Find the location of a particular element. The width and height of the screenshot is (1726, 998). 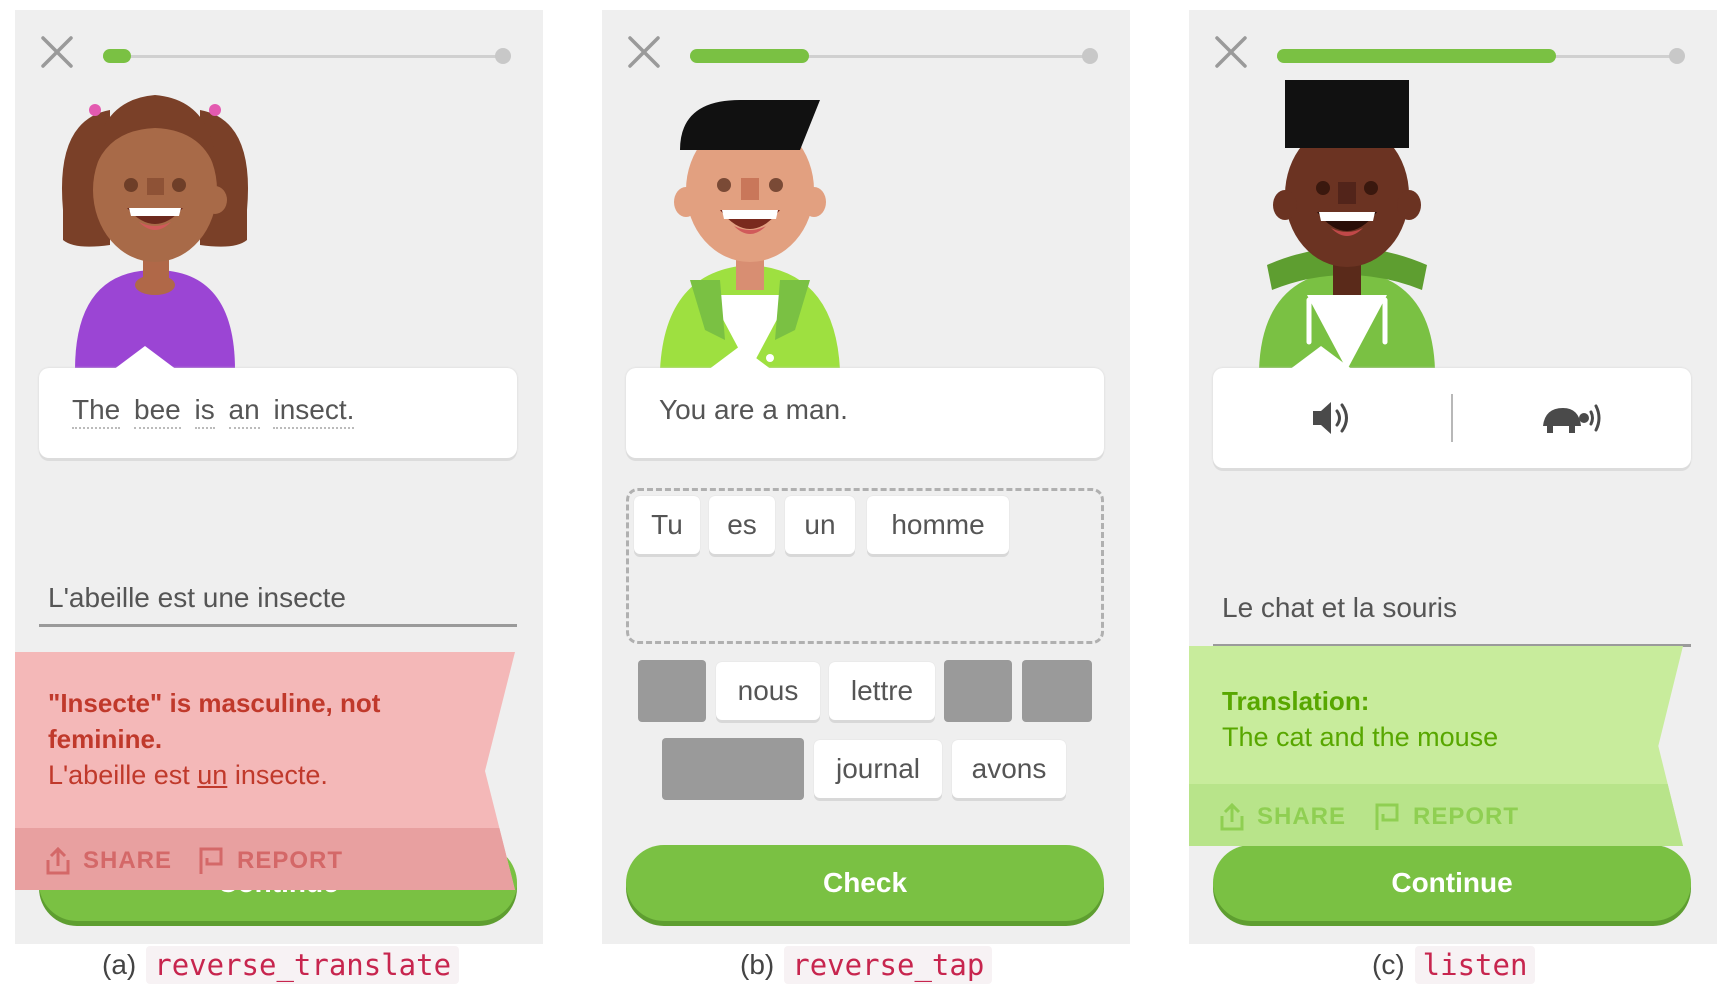

caption-b: (b) reverse_tap is located at coordinates (866, 965).